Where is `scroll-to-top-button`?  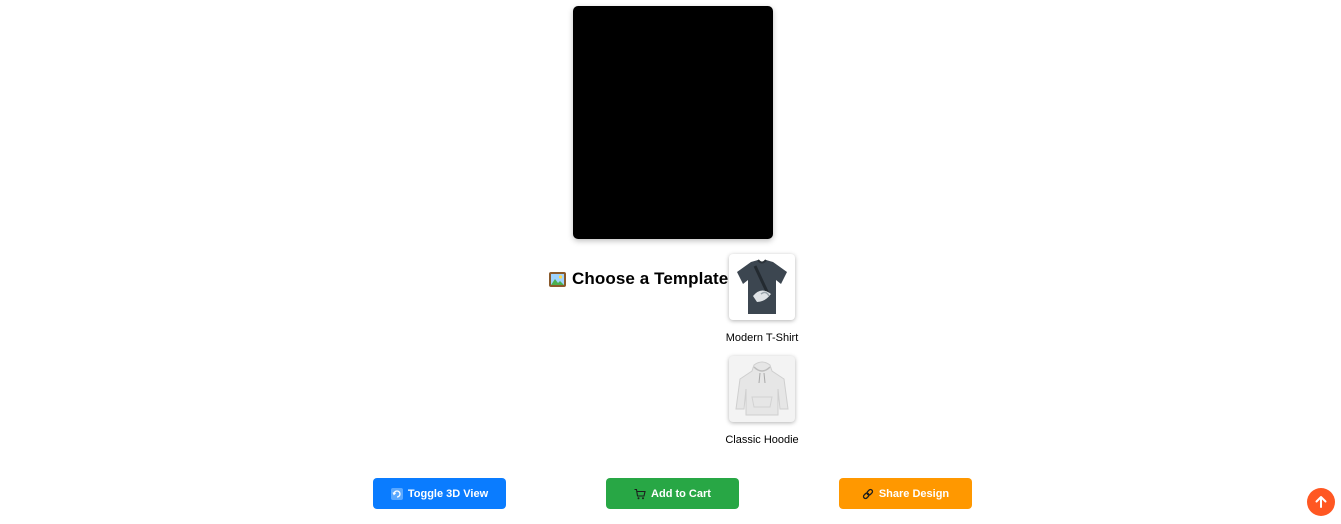 scroll-to-top-button is located at coordinates (1321, 502).